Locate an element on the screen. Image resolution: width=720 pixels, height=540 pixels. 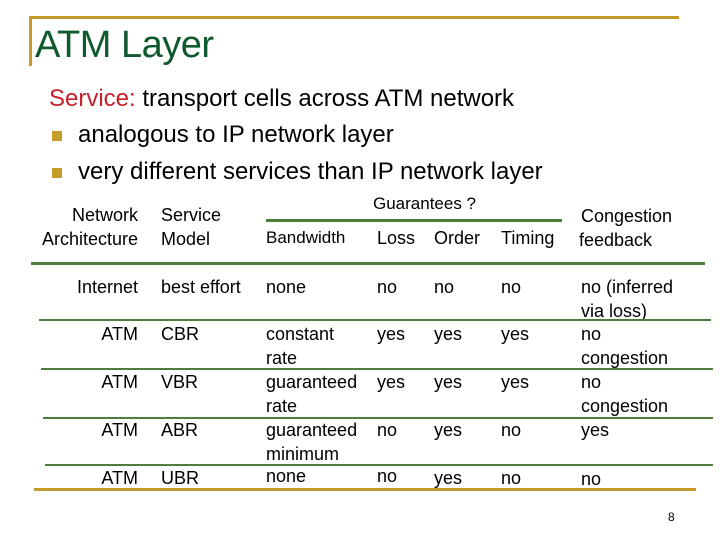
cell-line: minimum is located at coordinates (303, 454).